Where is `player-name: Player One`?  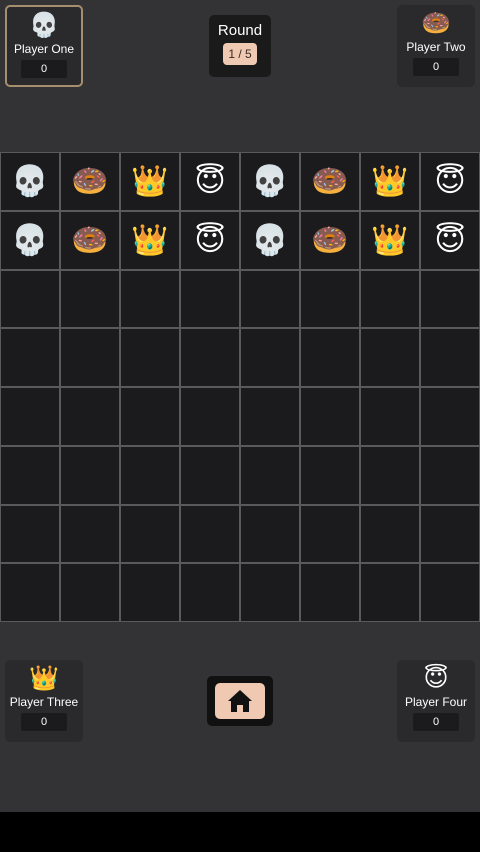 player-name: Player One is located at coordinates (44, 49).